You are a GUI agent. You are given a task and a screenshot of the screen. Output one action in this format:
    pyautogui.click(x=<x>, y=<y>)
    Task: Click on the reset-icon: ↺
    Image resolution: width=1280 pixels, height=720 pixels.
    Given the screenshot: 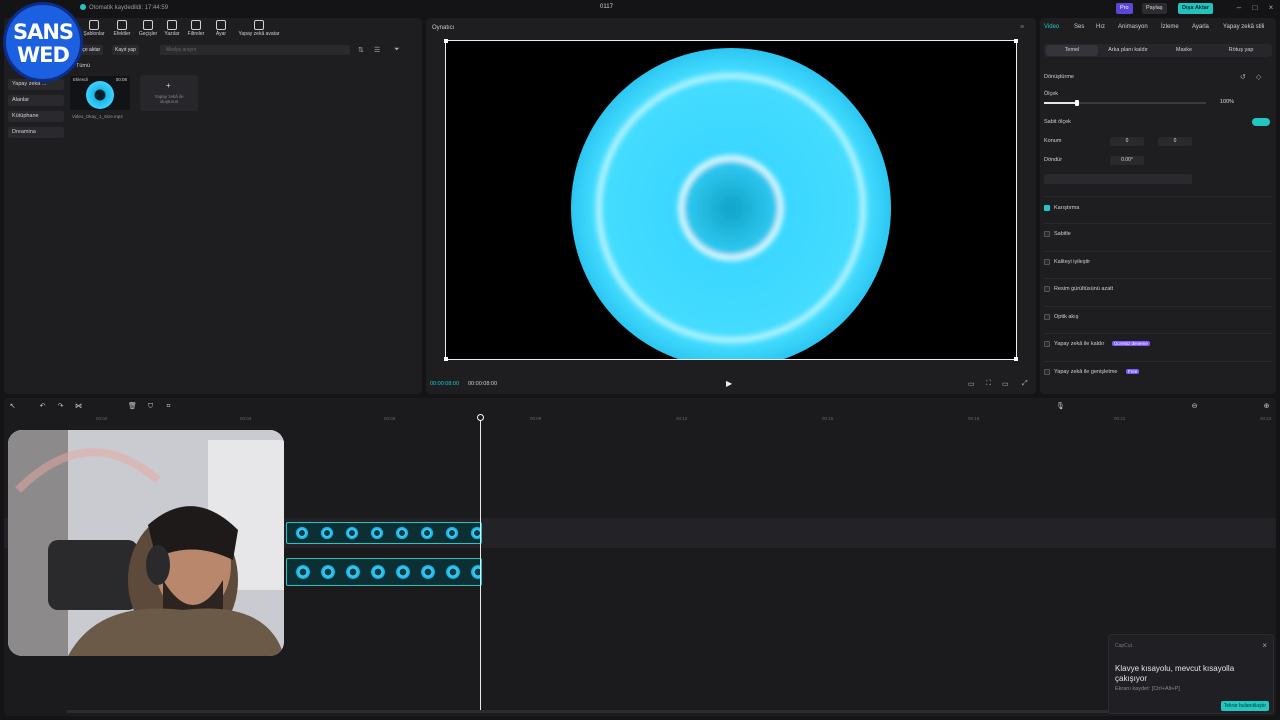 What is the action you would take?
    pyautogui.click(x=1243, y=77)
    